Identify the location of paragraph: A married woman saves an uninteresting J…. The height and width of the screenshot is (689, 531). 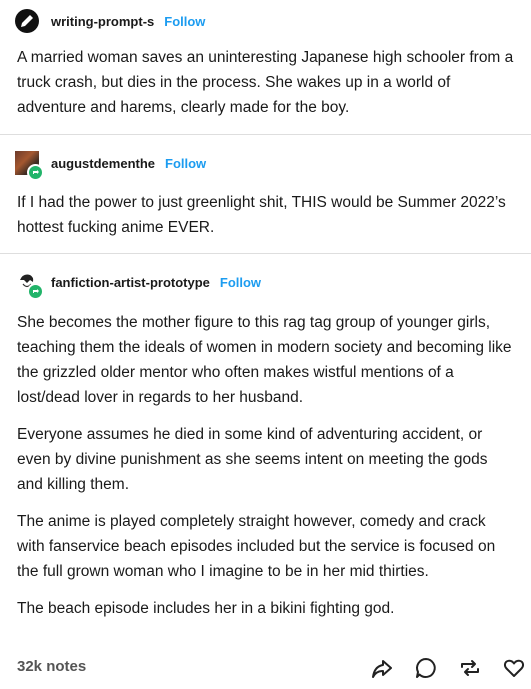
(265, 82).